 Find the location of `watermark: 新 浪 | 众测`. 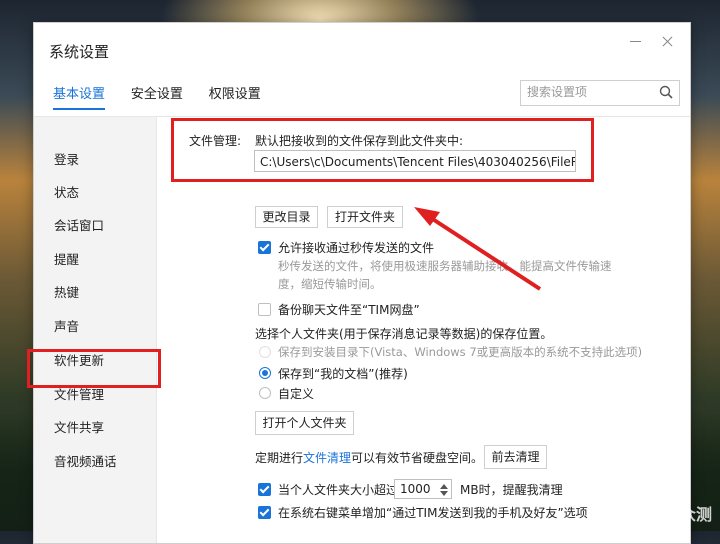

watermark: 新 浪 | 众测 is located at coordinates (668, 514).